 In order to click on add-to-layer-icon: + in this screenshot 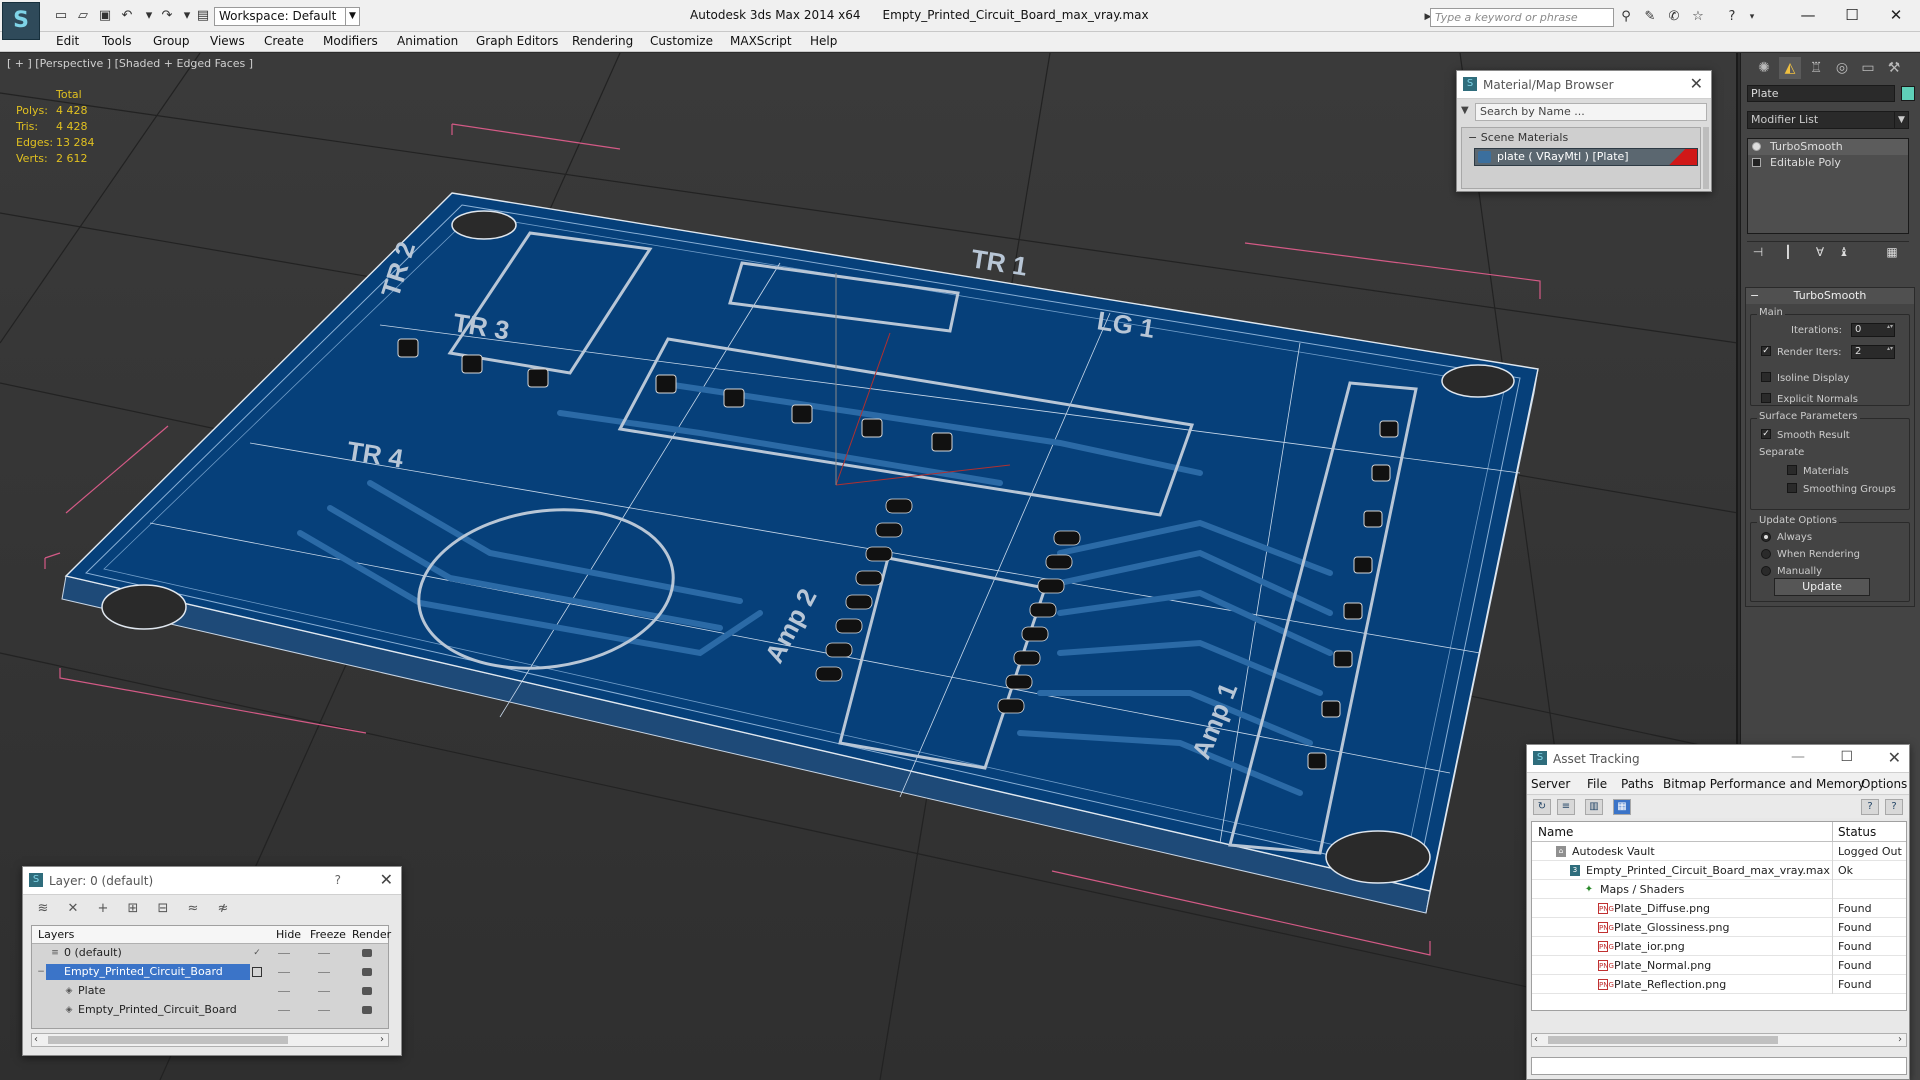, I will do `click(103, 909)`.